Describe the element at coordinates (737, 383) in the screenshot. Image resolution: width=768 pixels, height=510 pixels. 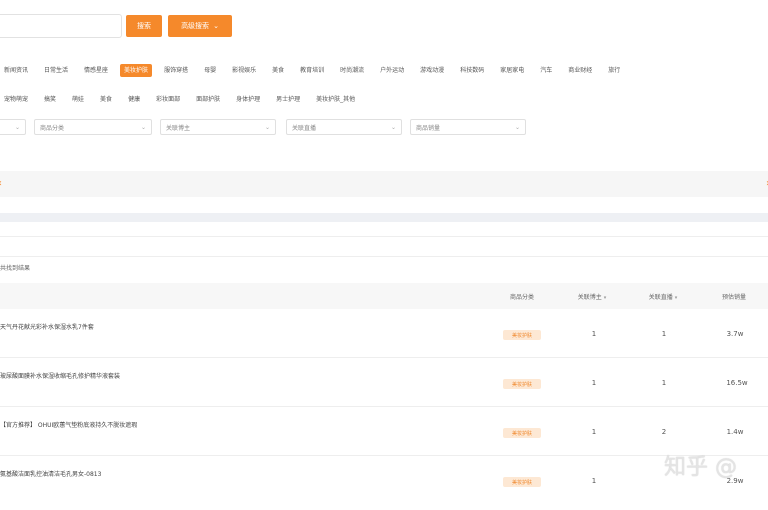
I see `sales-value: 16.5w` at that location.